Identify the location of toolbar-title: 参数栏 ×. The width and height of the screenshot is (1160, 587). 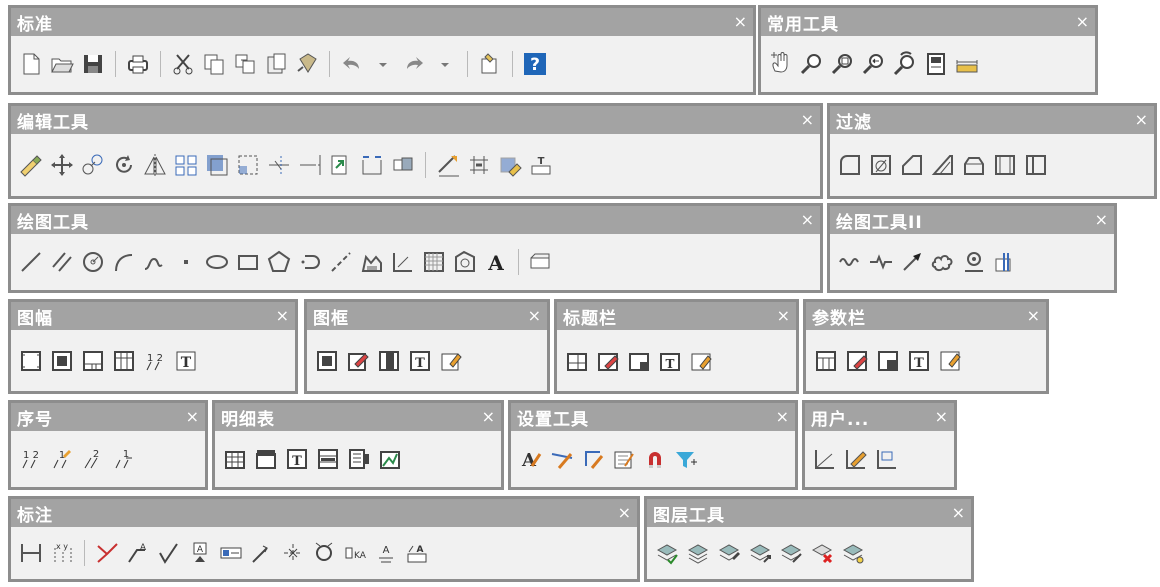
(926, 316).